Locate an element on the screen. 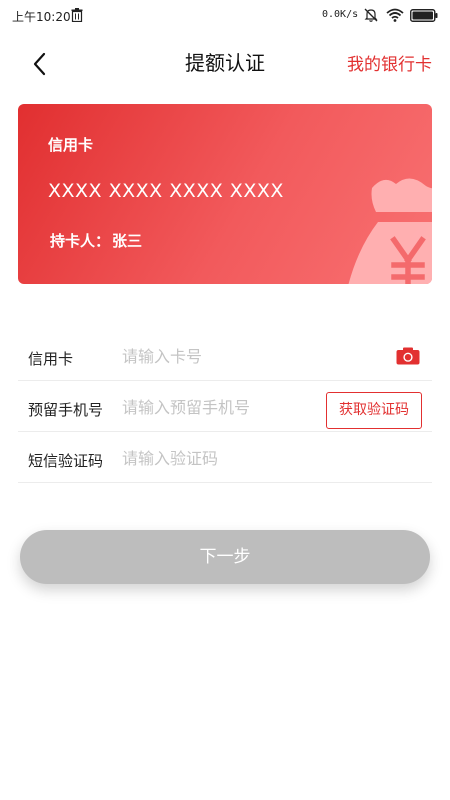 The image size is (450, 800). sms-code-row: 短信验证码 is located at coordinates (225, 457).